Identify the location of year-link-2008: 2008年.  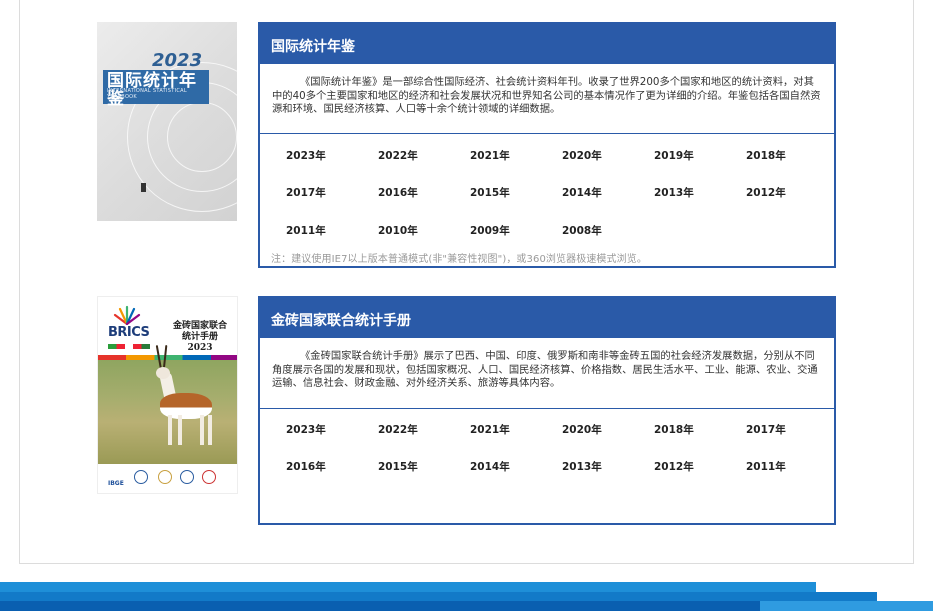
(582, 230).